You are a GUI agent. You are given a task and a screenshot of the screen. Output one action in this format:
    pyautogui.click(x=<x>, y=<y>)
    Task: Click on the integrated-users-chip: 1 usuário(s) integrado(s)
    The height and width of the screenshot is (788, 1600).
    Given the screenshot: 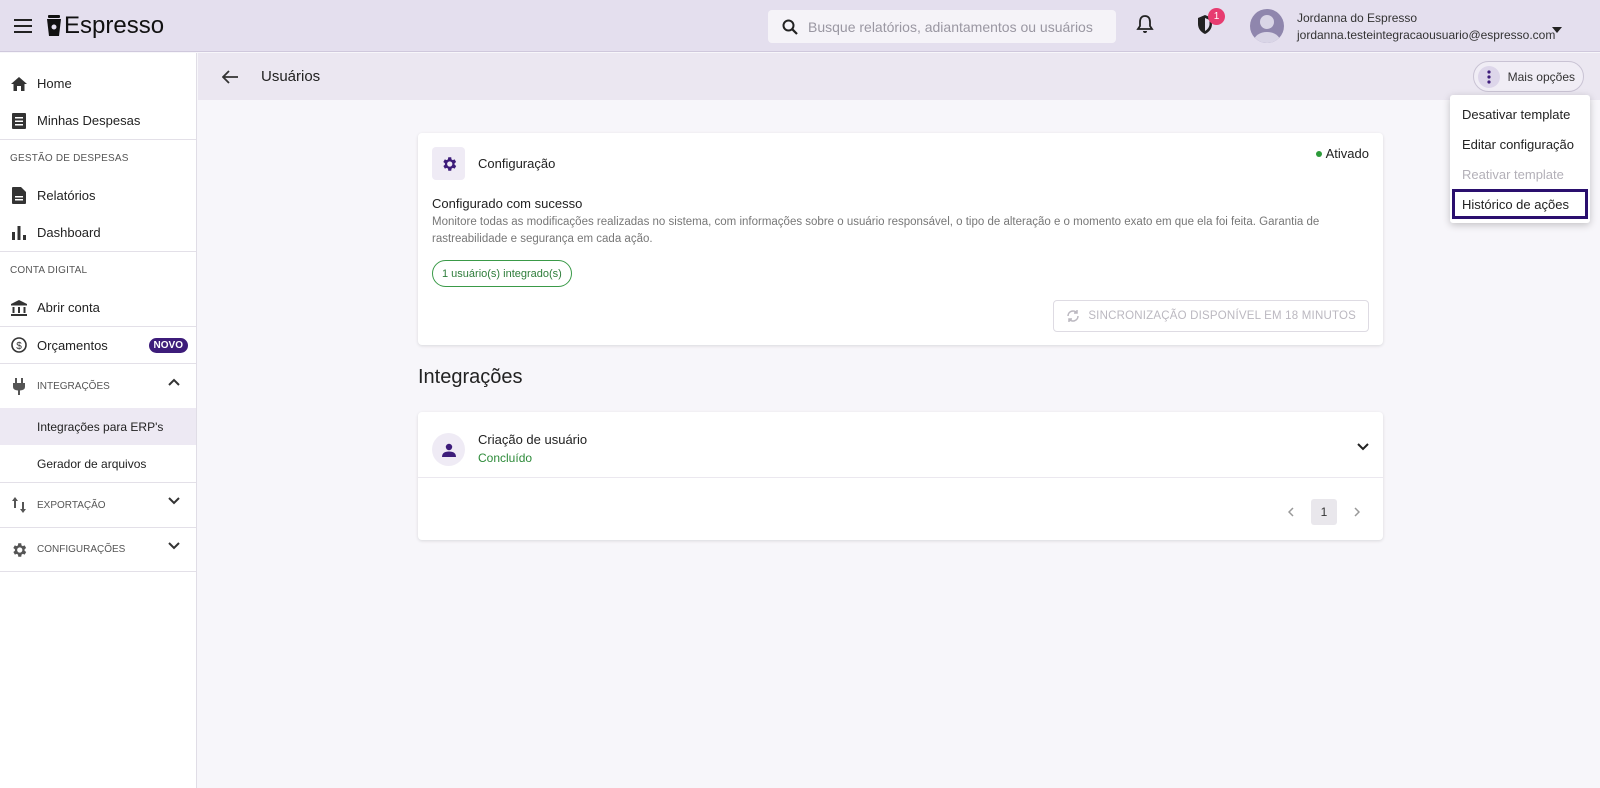 What is the action you would take?
    pyautogui.click(x=502, y=273)
    